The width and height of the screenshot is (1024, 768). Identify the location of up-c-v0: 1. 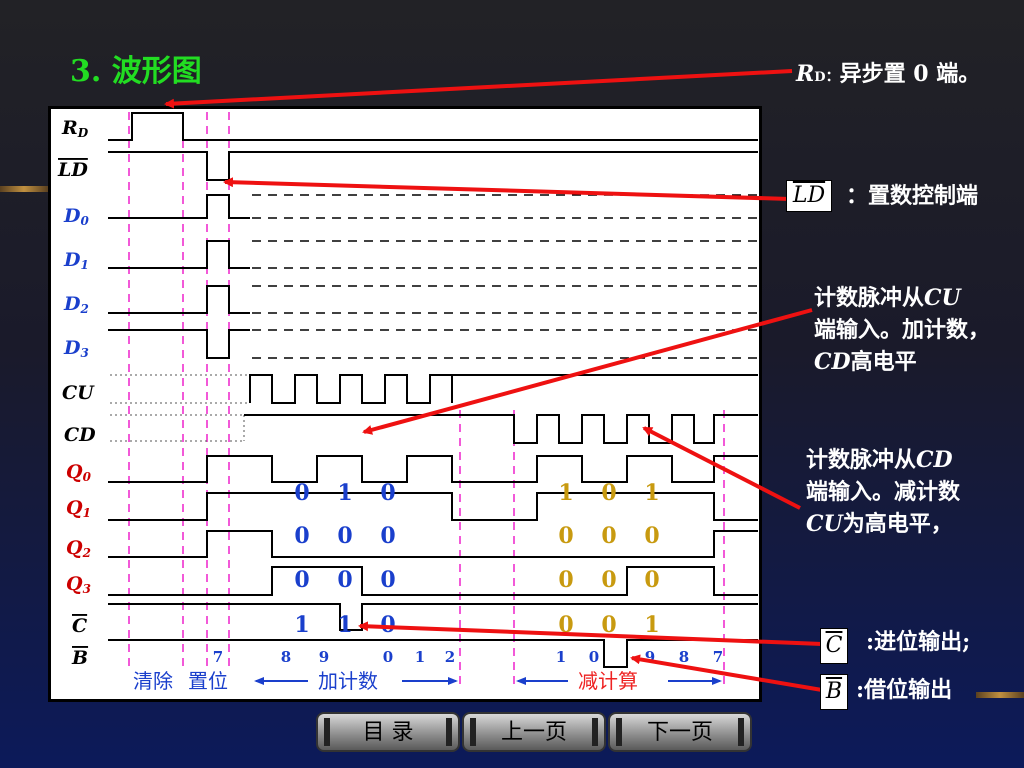
(301, 625).